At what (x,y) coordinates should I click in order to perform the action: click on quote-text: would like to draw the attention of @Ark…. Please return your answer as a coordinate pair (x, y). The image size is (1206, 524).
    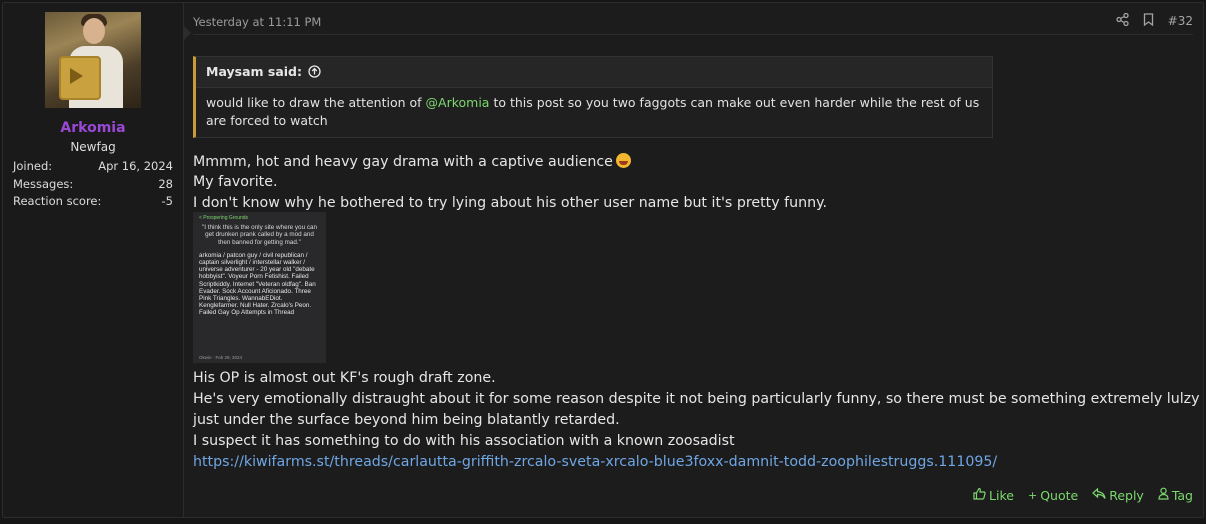
    Looking at the image, I should click on (593, 111).